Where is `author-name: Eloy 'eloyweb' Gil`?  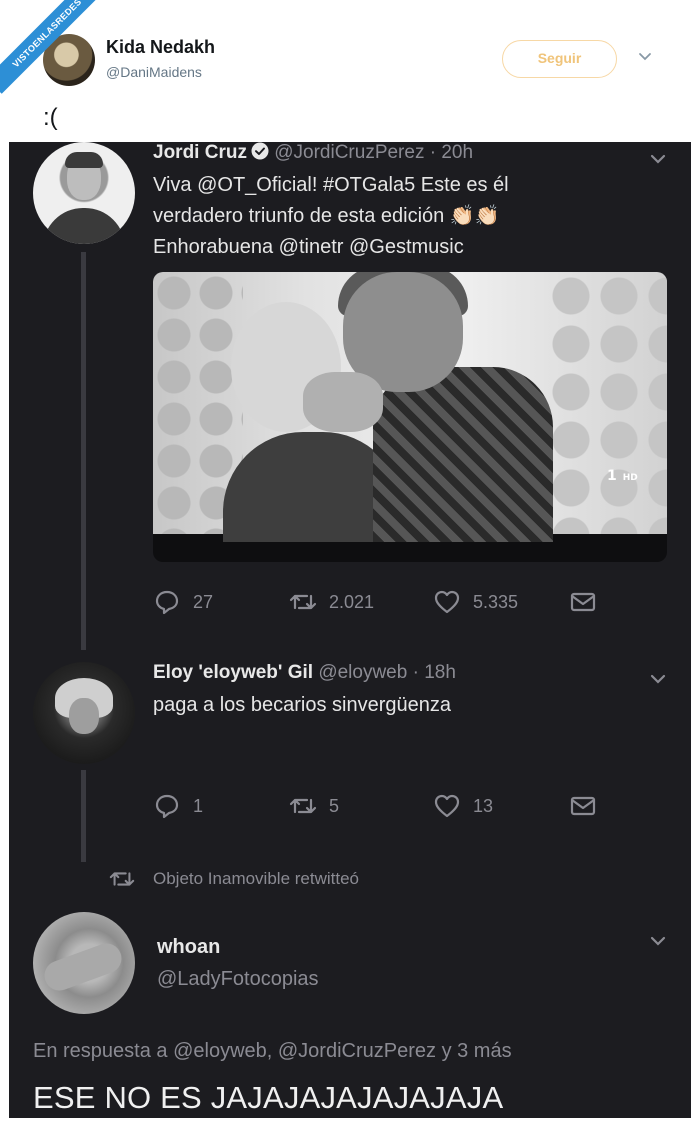 author-name: Eloy 'eloyweb' Gil is located at coordinates (233, 672).